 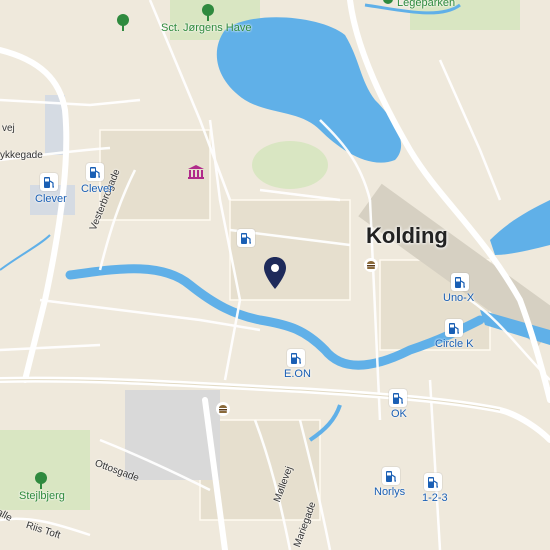 What do you see at coordinates (426, 4) in the screenshot?
I see `park-label: Legeparken` at bounding box center [426, 4].